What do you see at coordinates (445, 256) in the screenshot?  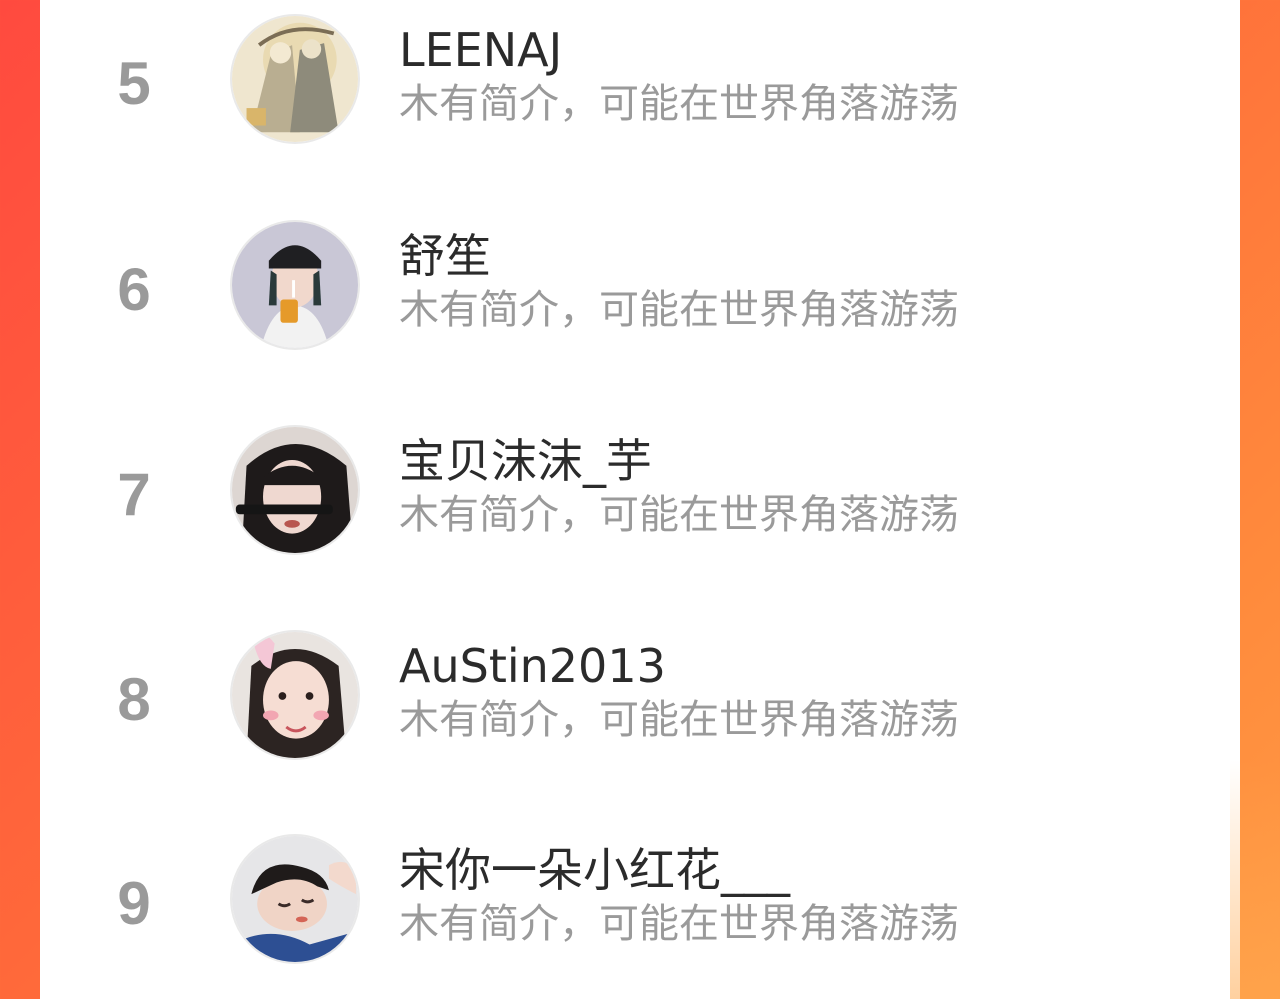 I see `user-name: 舒笙` at bounding box center [445, 256].